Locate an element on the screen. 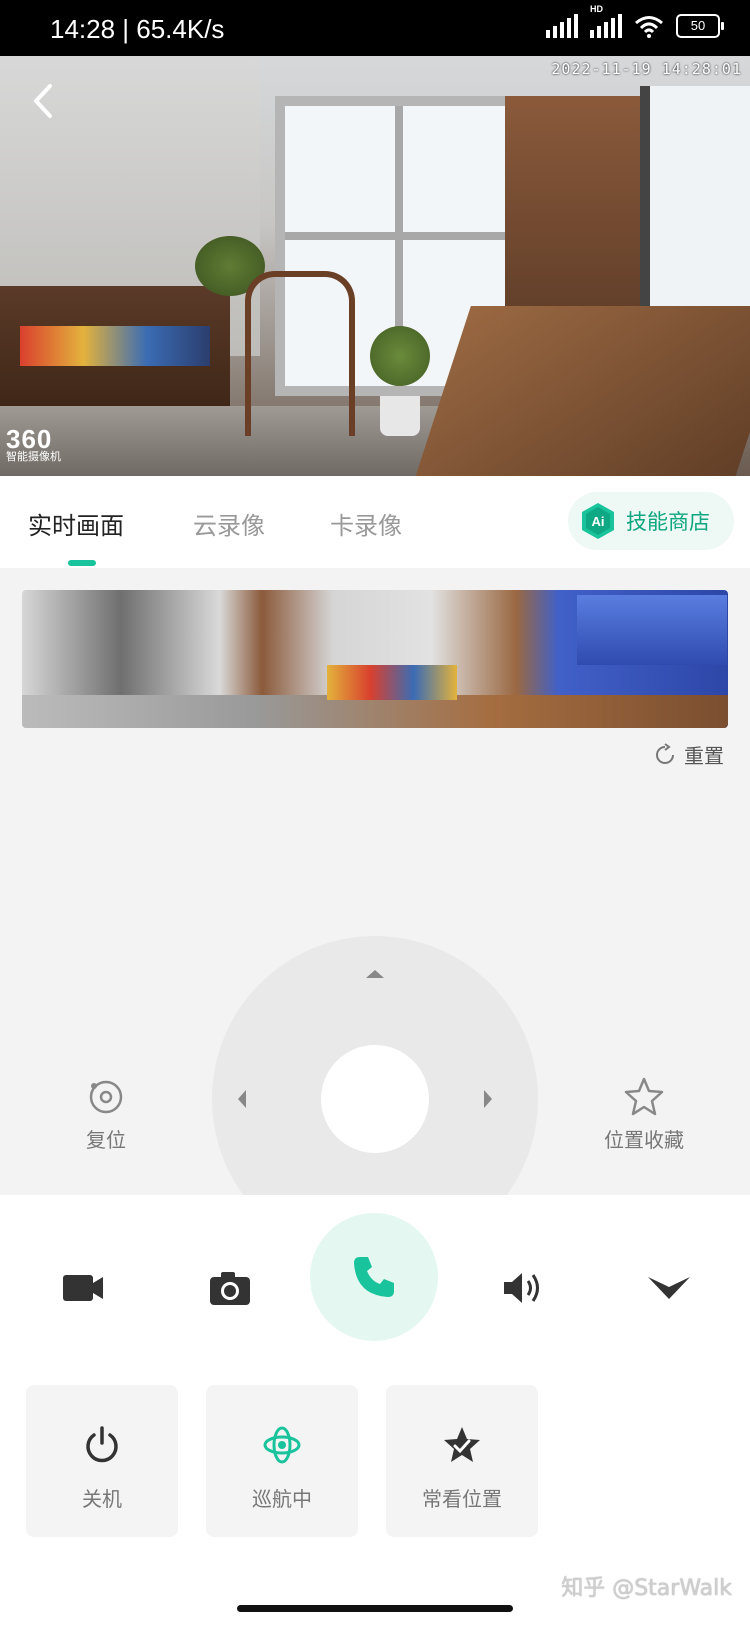 The width and height of the screenshot is (750, 1625). hd-signal-icon: HD is located at coordinates (606, 21).